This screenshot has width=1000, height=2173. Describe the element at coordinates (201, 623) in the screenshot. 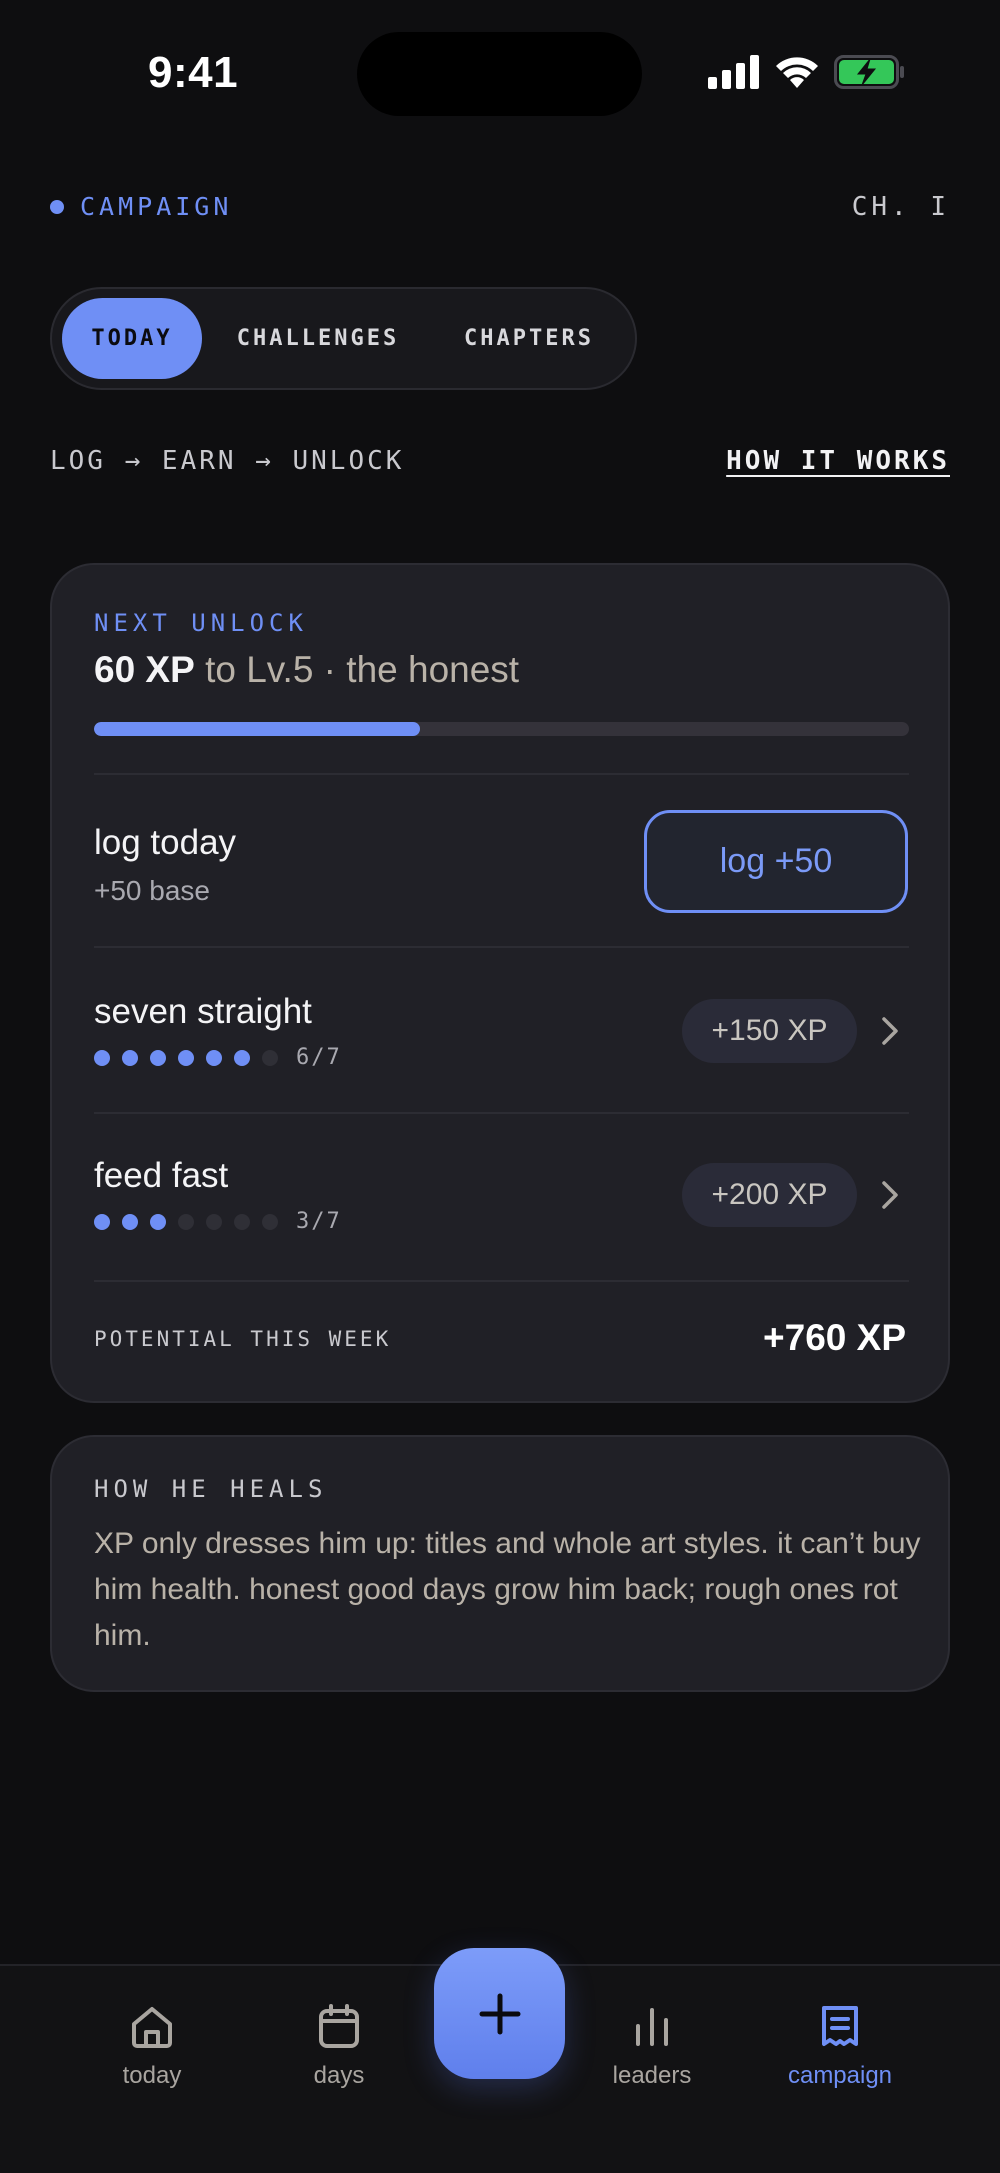

I see `next-unlock-label: NEXT UNLOCK` at that location.